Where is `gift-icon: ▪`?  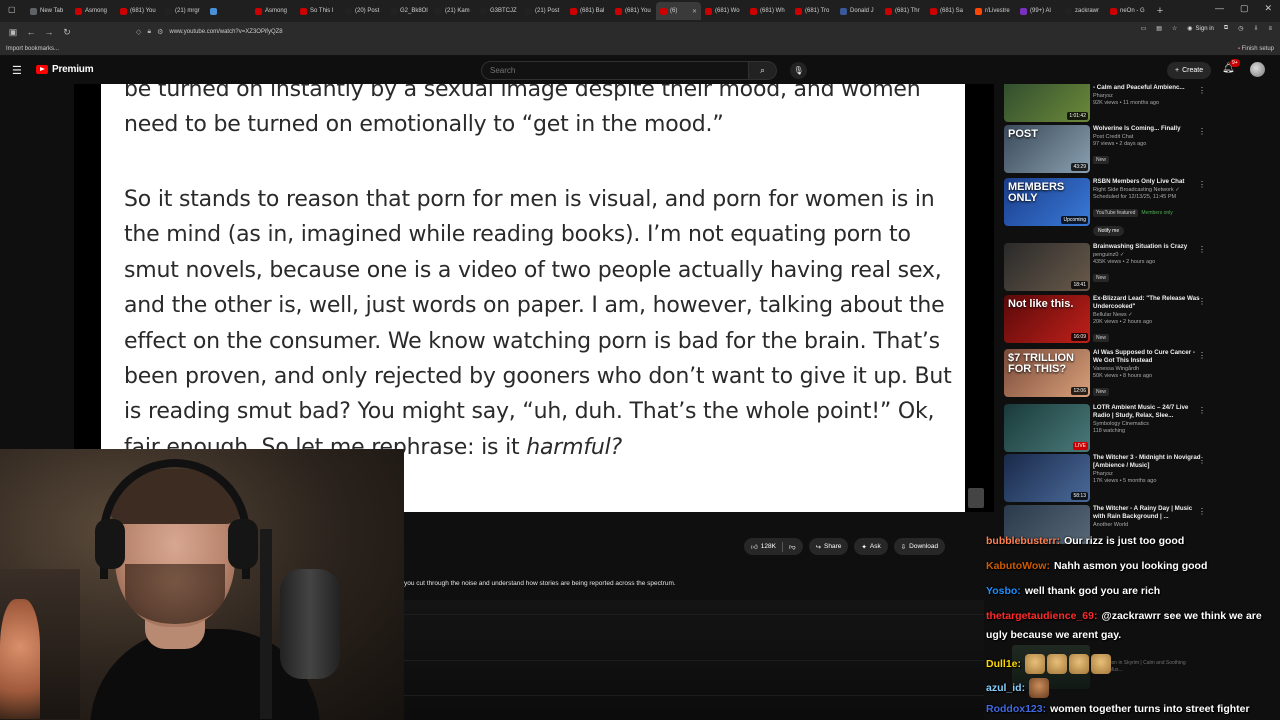
gift-icon: ▪ is located at coordinates (1238, 48).